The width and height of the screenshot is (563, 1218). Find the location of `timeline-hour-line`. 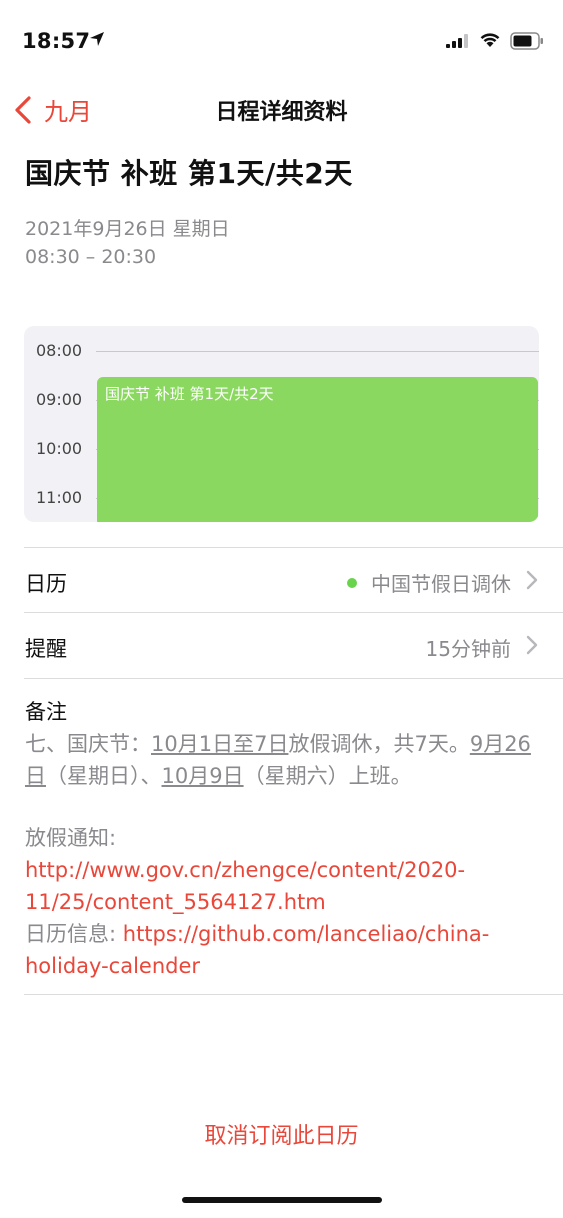

timeline-hour-line is located at coordinates (317, 351).